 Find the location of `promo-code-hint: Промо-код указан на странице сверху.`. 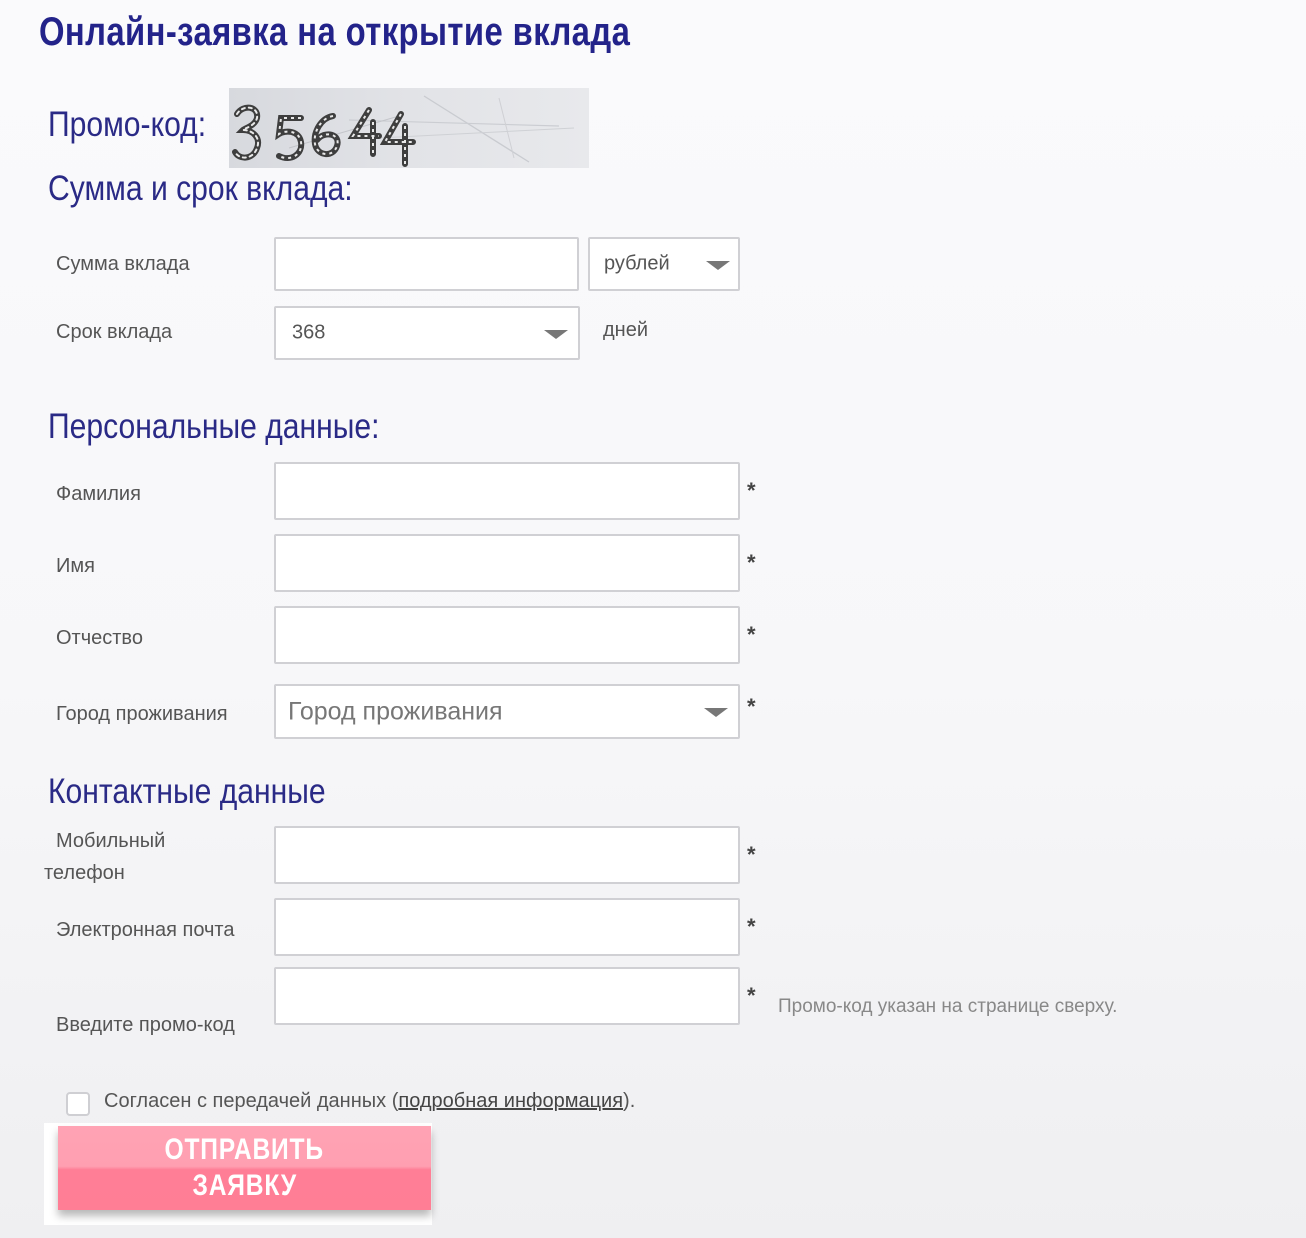

promo-code-hint: Промо-код указан на странице сверху. is located at coordinates (948, 1006).